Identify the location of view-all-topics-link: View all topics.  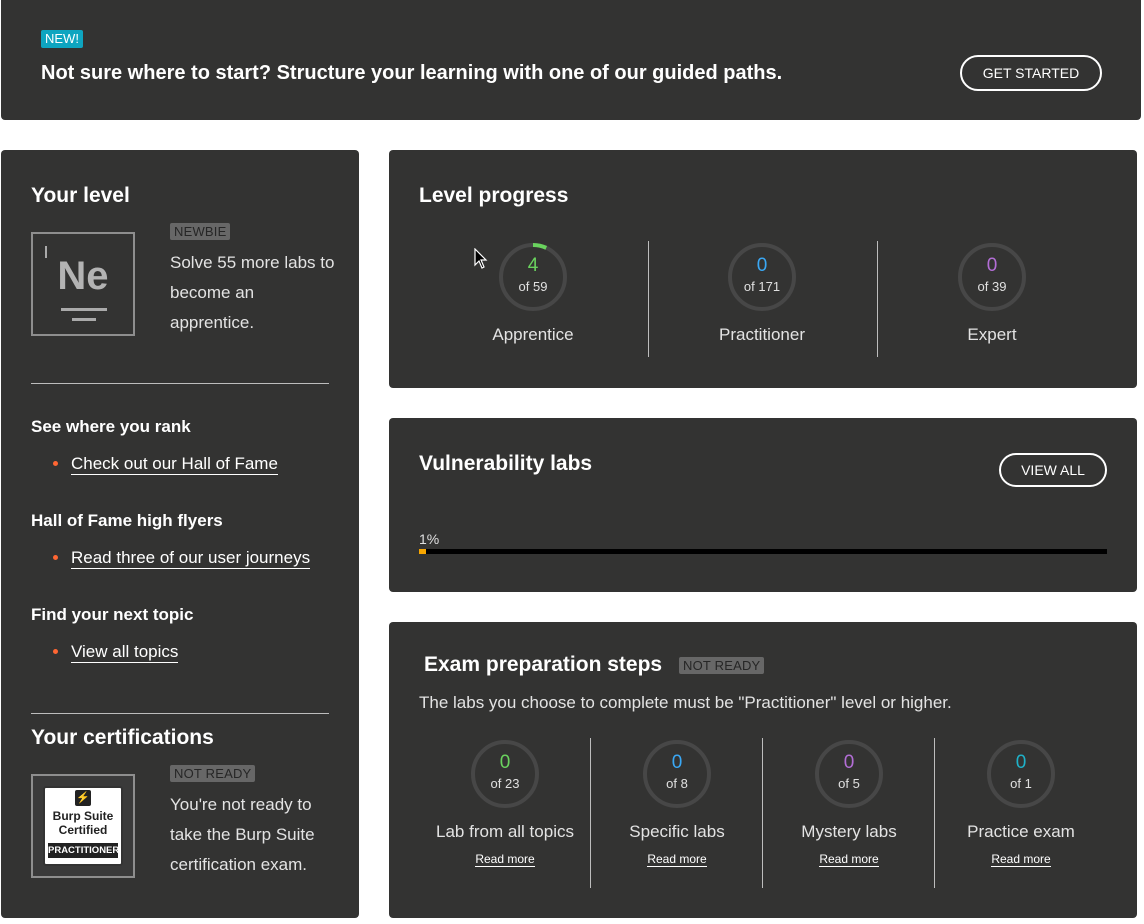
(116, 652).